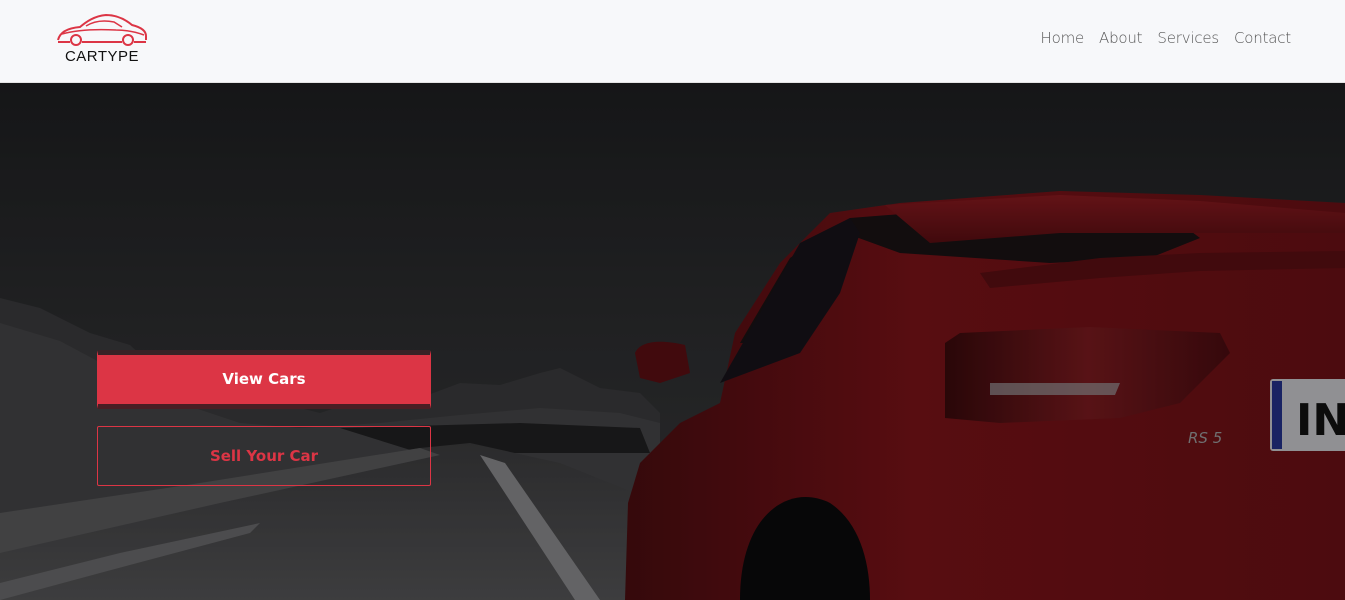  Describe the element at coordinates (672, 41) in the screenshot. I see `navbar: CARTYPE Home About Services Contact` at that location.